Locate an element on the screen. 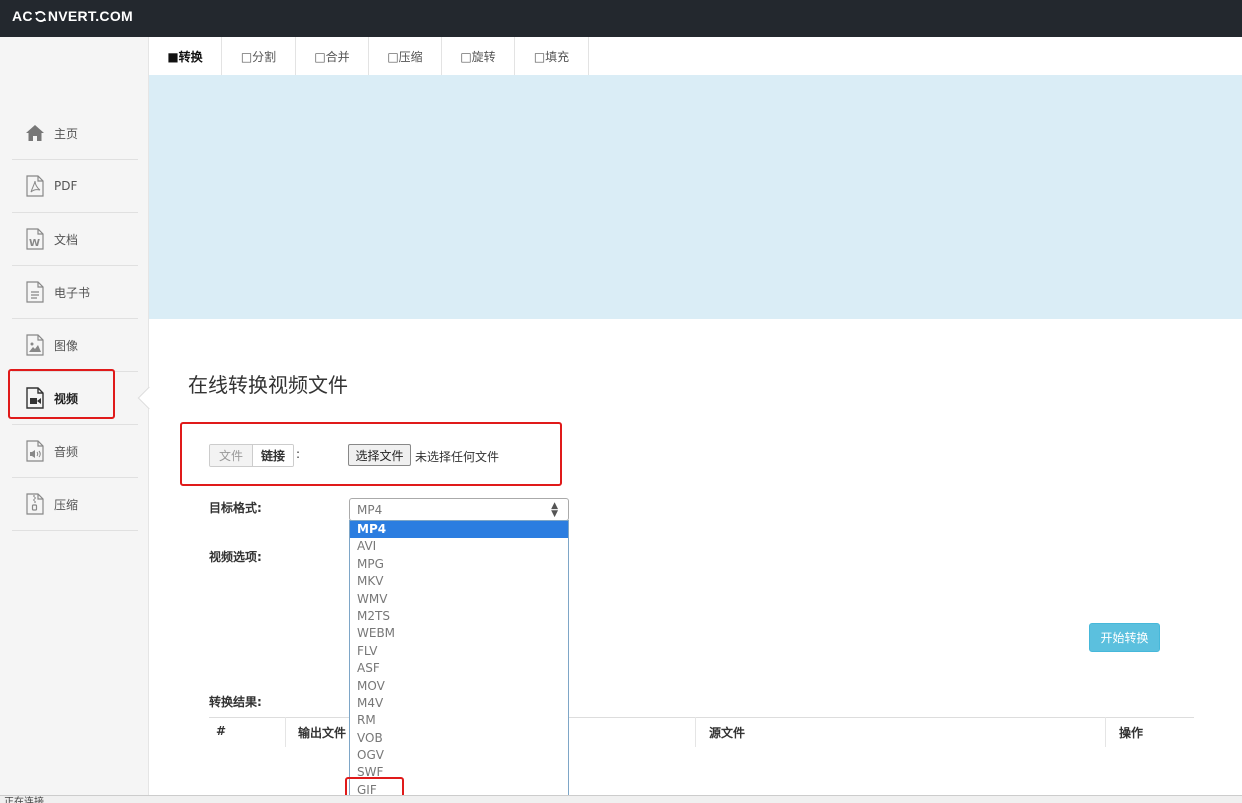  home-icon is located at coordinates (35, 133).